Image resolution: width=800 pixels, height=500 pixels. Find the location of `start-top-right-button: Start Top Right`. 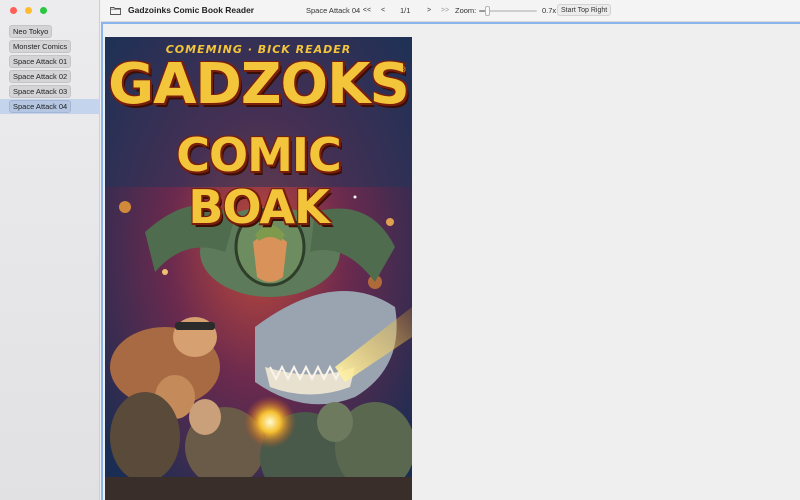

start-top-right-button: Start Top Right is located at coordinates (584, 10).